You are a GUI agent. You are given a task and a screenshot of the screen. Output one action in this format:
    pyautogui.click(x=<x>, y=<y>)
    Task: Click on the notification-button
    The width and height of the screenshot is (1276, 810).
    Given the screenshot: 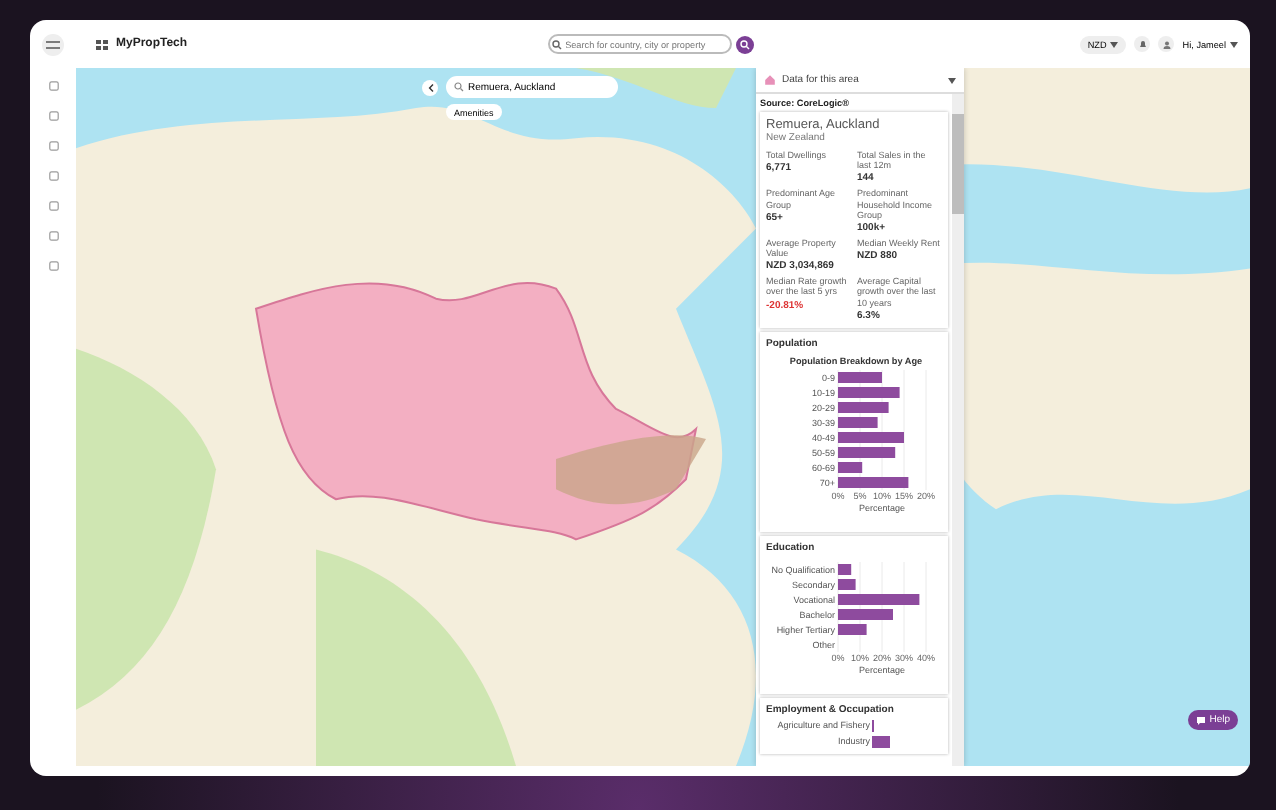 What is the action you would take?
    pyautogui.click(x=1142, y=44)
    